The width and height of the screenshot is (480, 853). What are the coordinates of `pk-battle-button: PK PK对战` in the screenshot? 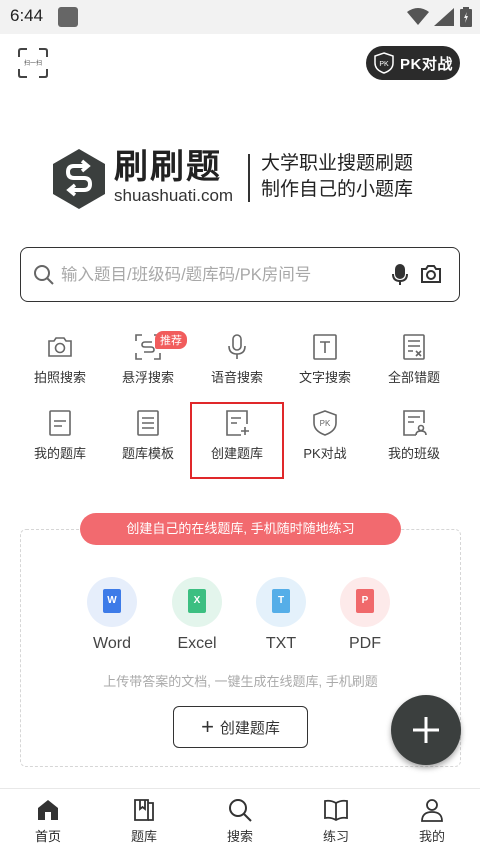 It's located at (413, 63).